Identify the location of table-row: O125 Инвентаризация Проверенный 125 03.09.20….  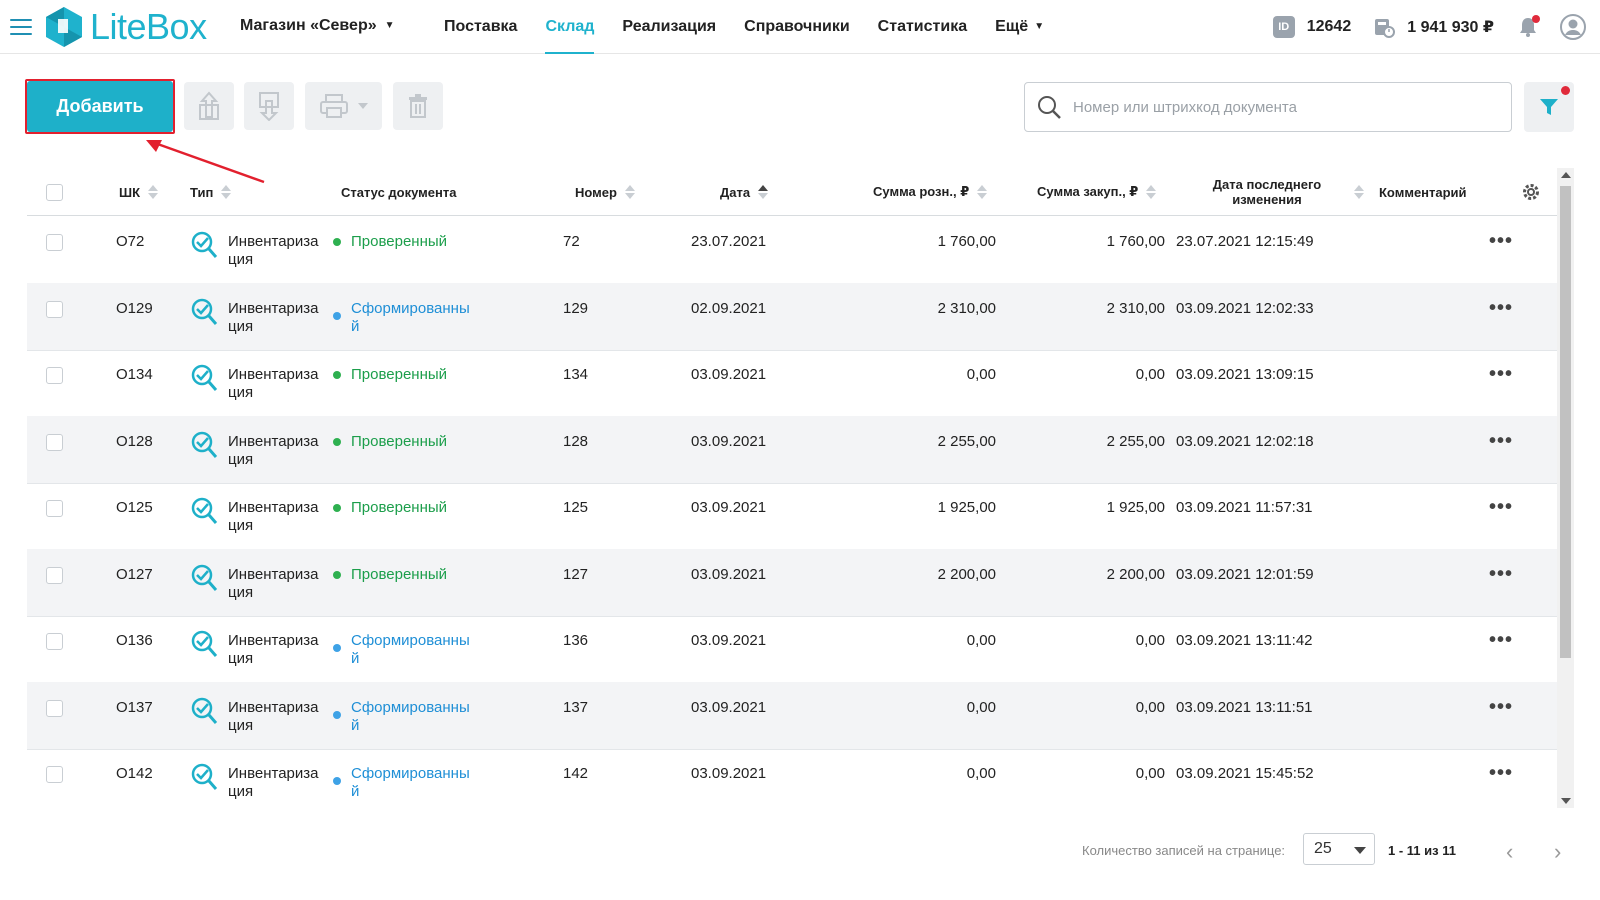
(792, 516).